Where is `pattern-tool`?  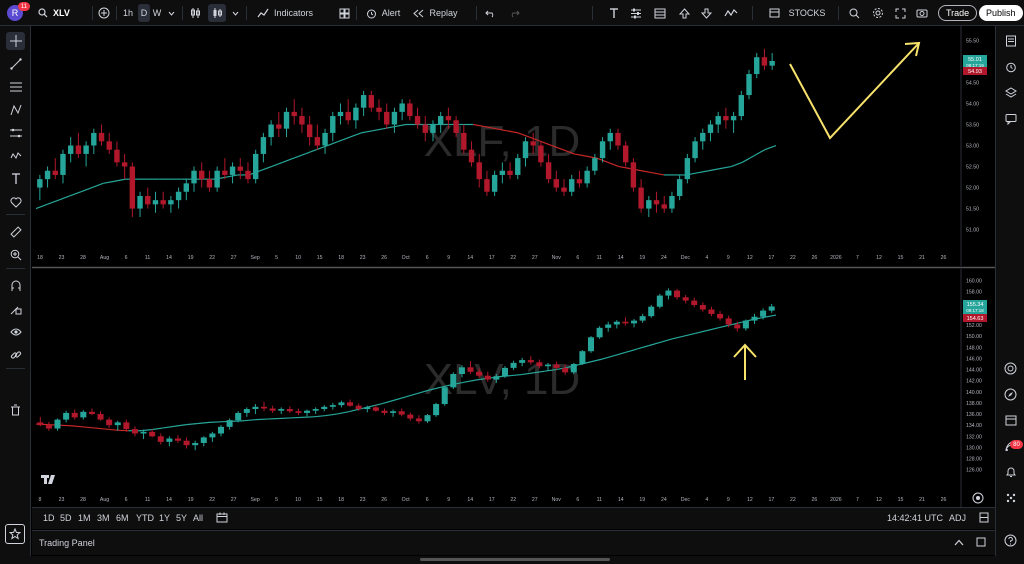 pattern-tool is located at coordinates (15, 110).